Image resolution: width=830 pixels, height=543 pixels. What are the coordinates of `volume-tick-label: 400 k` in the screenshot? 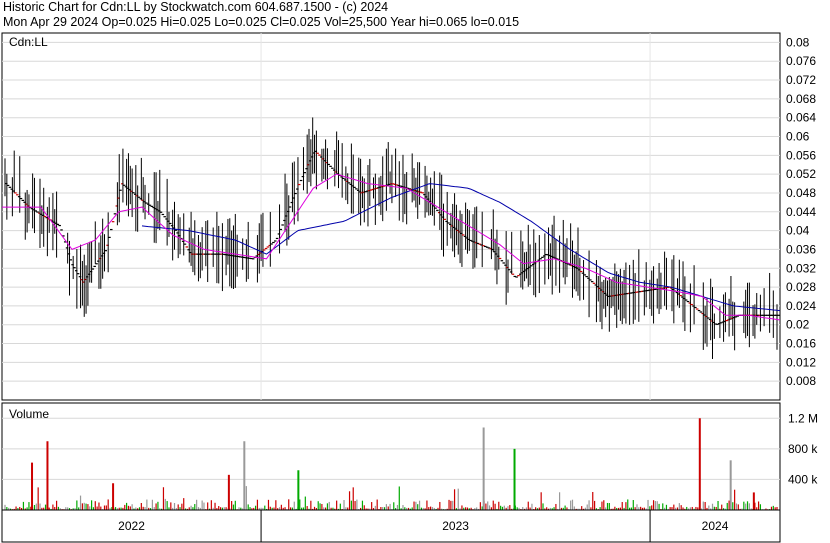 It's located at (803, 479).